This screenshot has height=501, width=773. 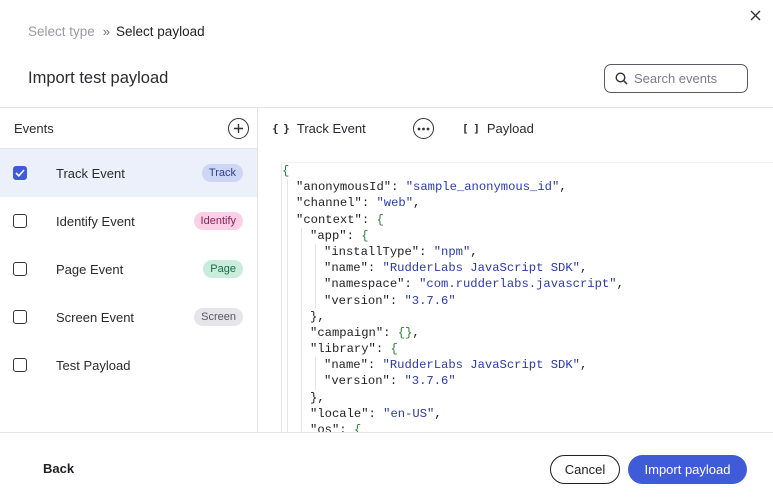 What do you see at coordinates (527, 235) in the screenshot?
I see `code-line: "app": {` at bounding box center [527, 235].